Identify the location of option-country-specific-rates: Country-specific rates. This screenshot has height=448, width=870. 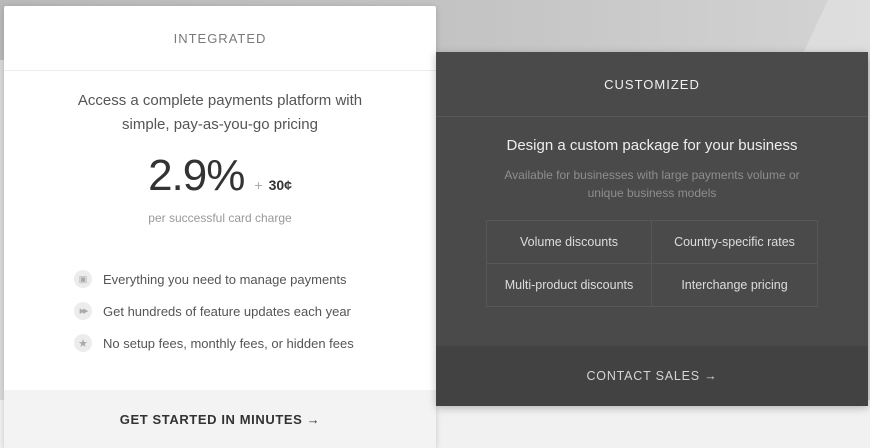
(734, 242).